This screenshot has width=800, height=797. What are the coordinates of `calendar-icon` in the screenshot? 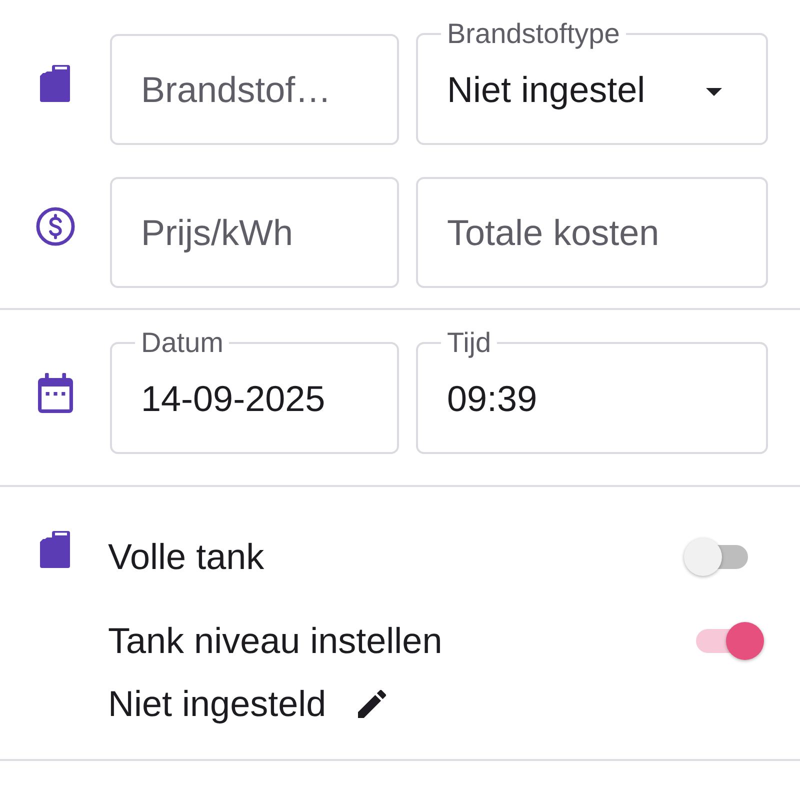 It's located at (55, 392).